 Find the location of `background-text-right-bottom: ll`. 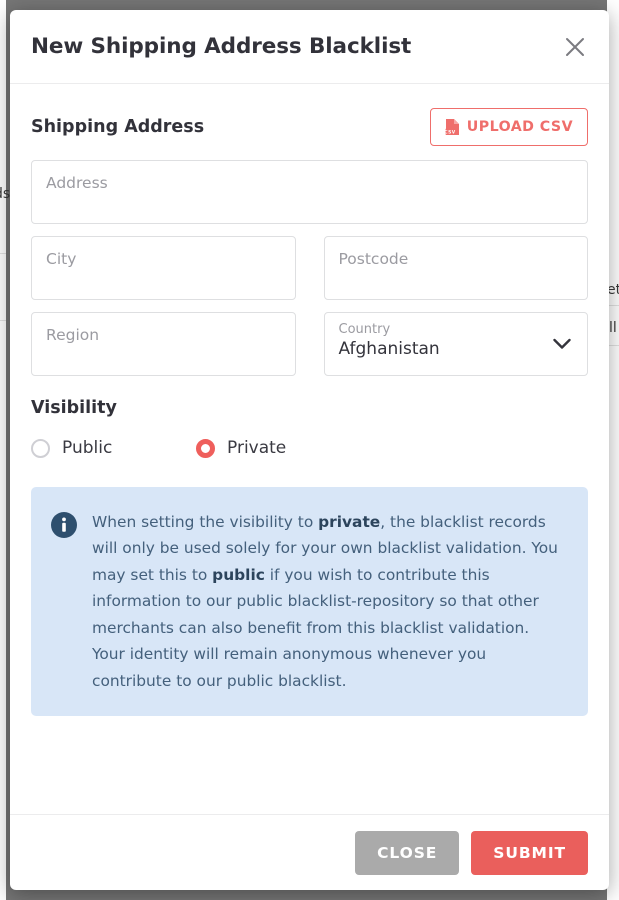

background-text-right-bottom: ll is located at coordinates (613, 328).